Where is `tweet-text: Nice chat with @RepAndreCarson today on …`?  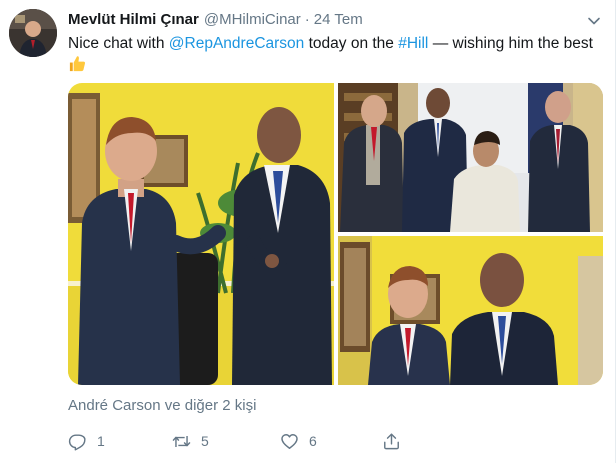 tweet-text: Nice chat with @RepAndreCarson today on … is located at coordinates (335, 56).